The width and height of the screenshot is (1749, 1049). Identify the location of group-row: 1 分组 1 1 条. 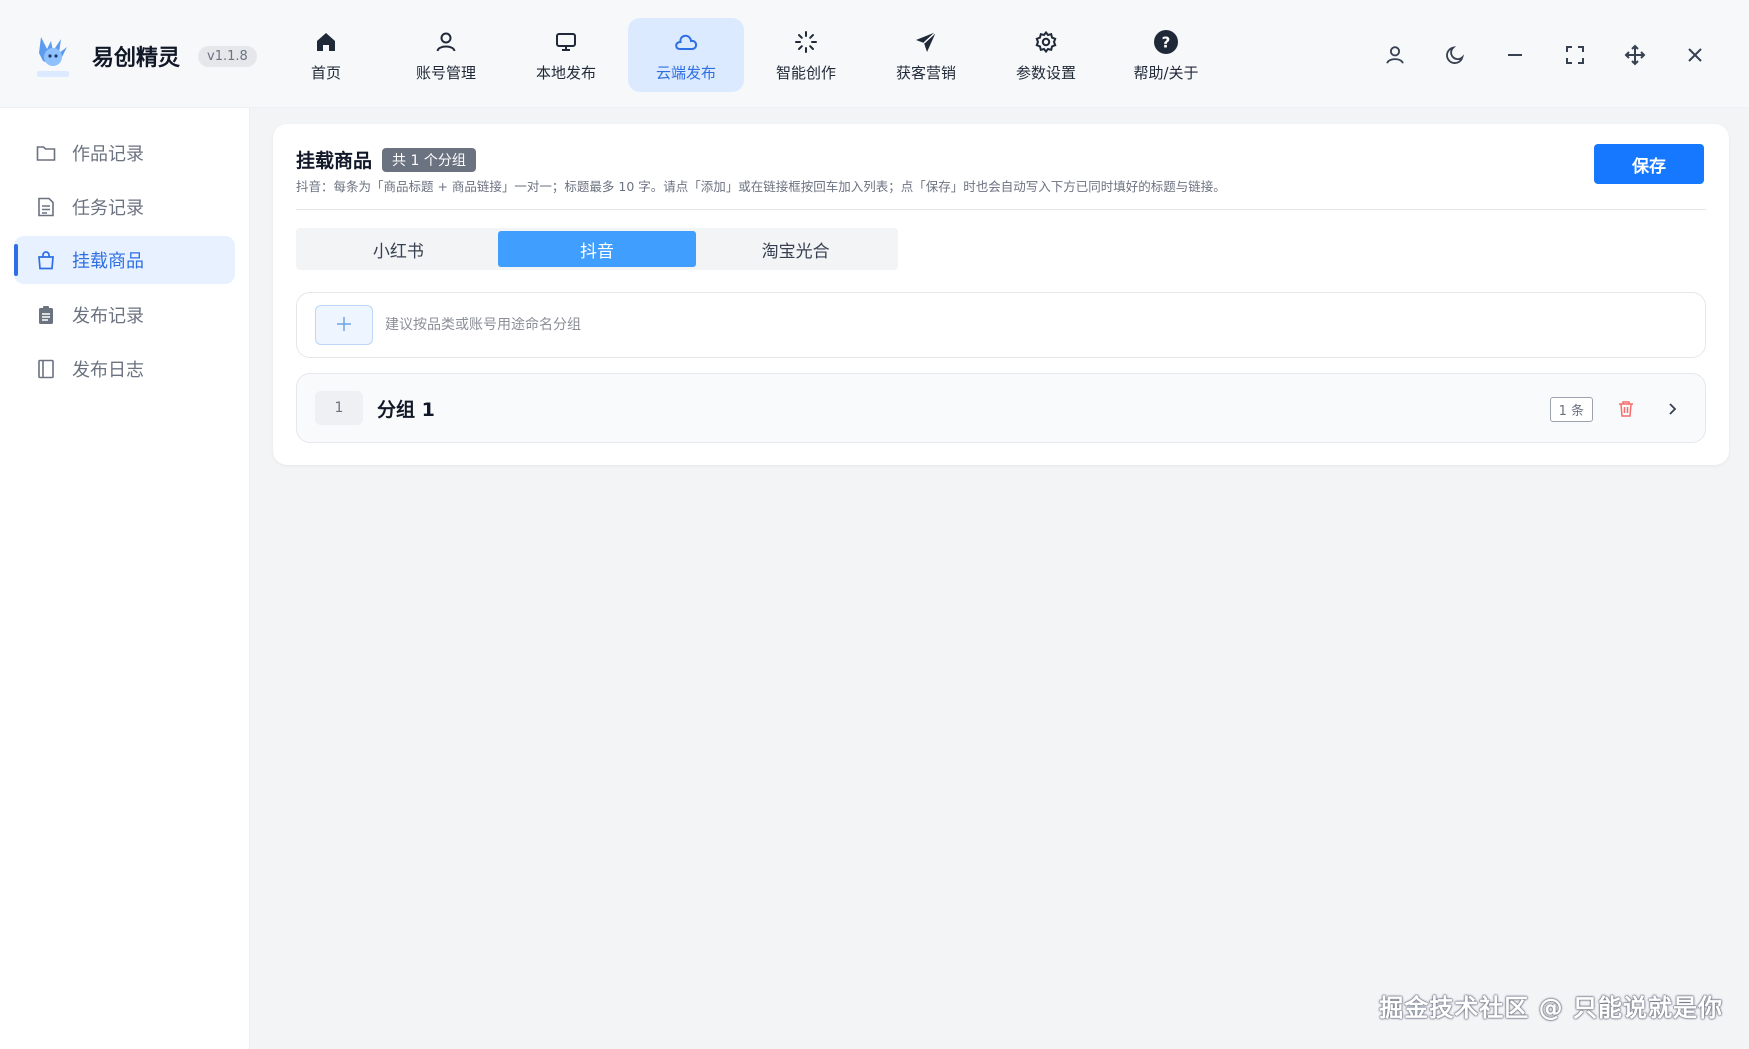
(1001, 408).